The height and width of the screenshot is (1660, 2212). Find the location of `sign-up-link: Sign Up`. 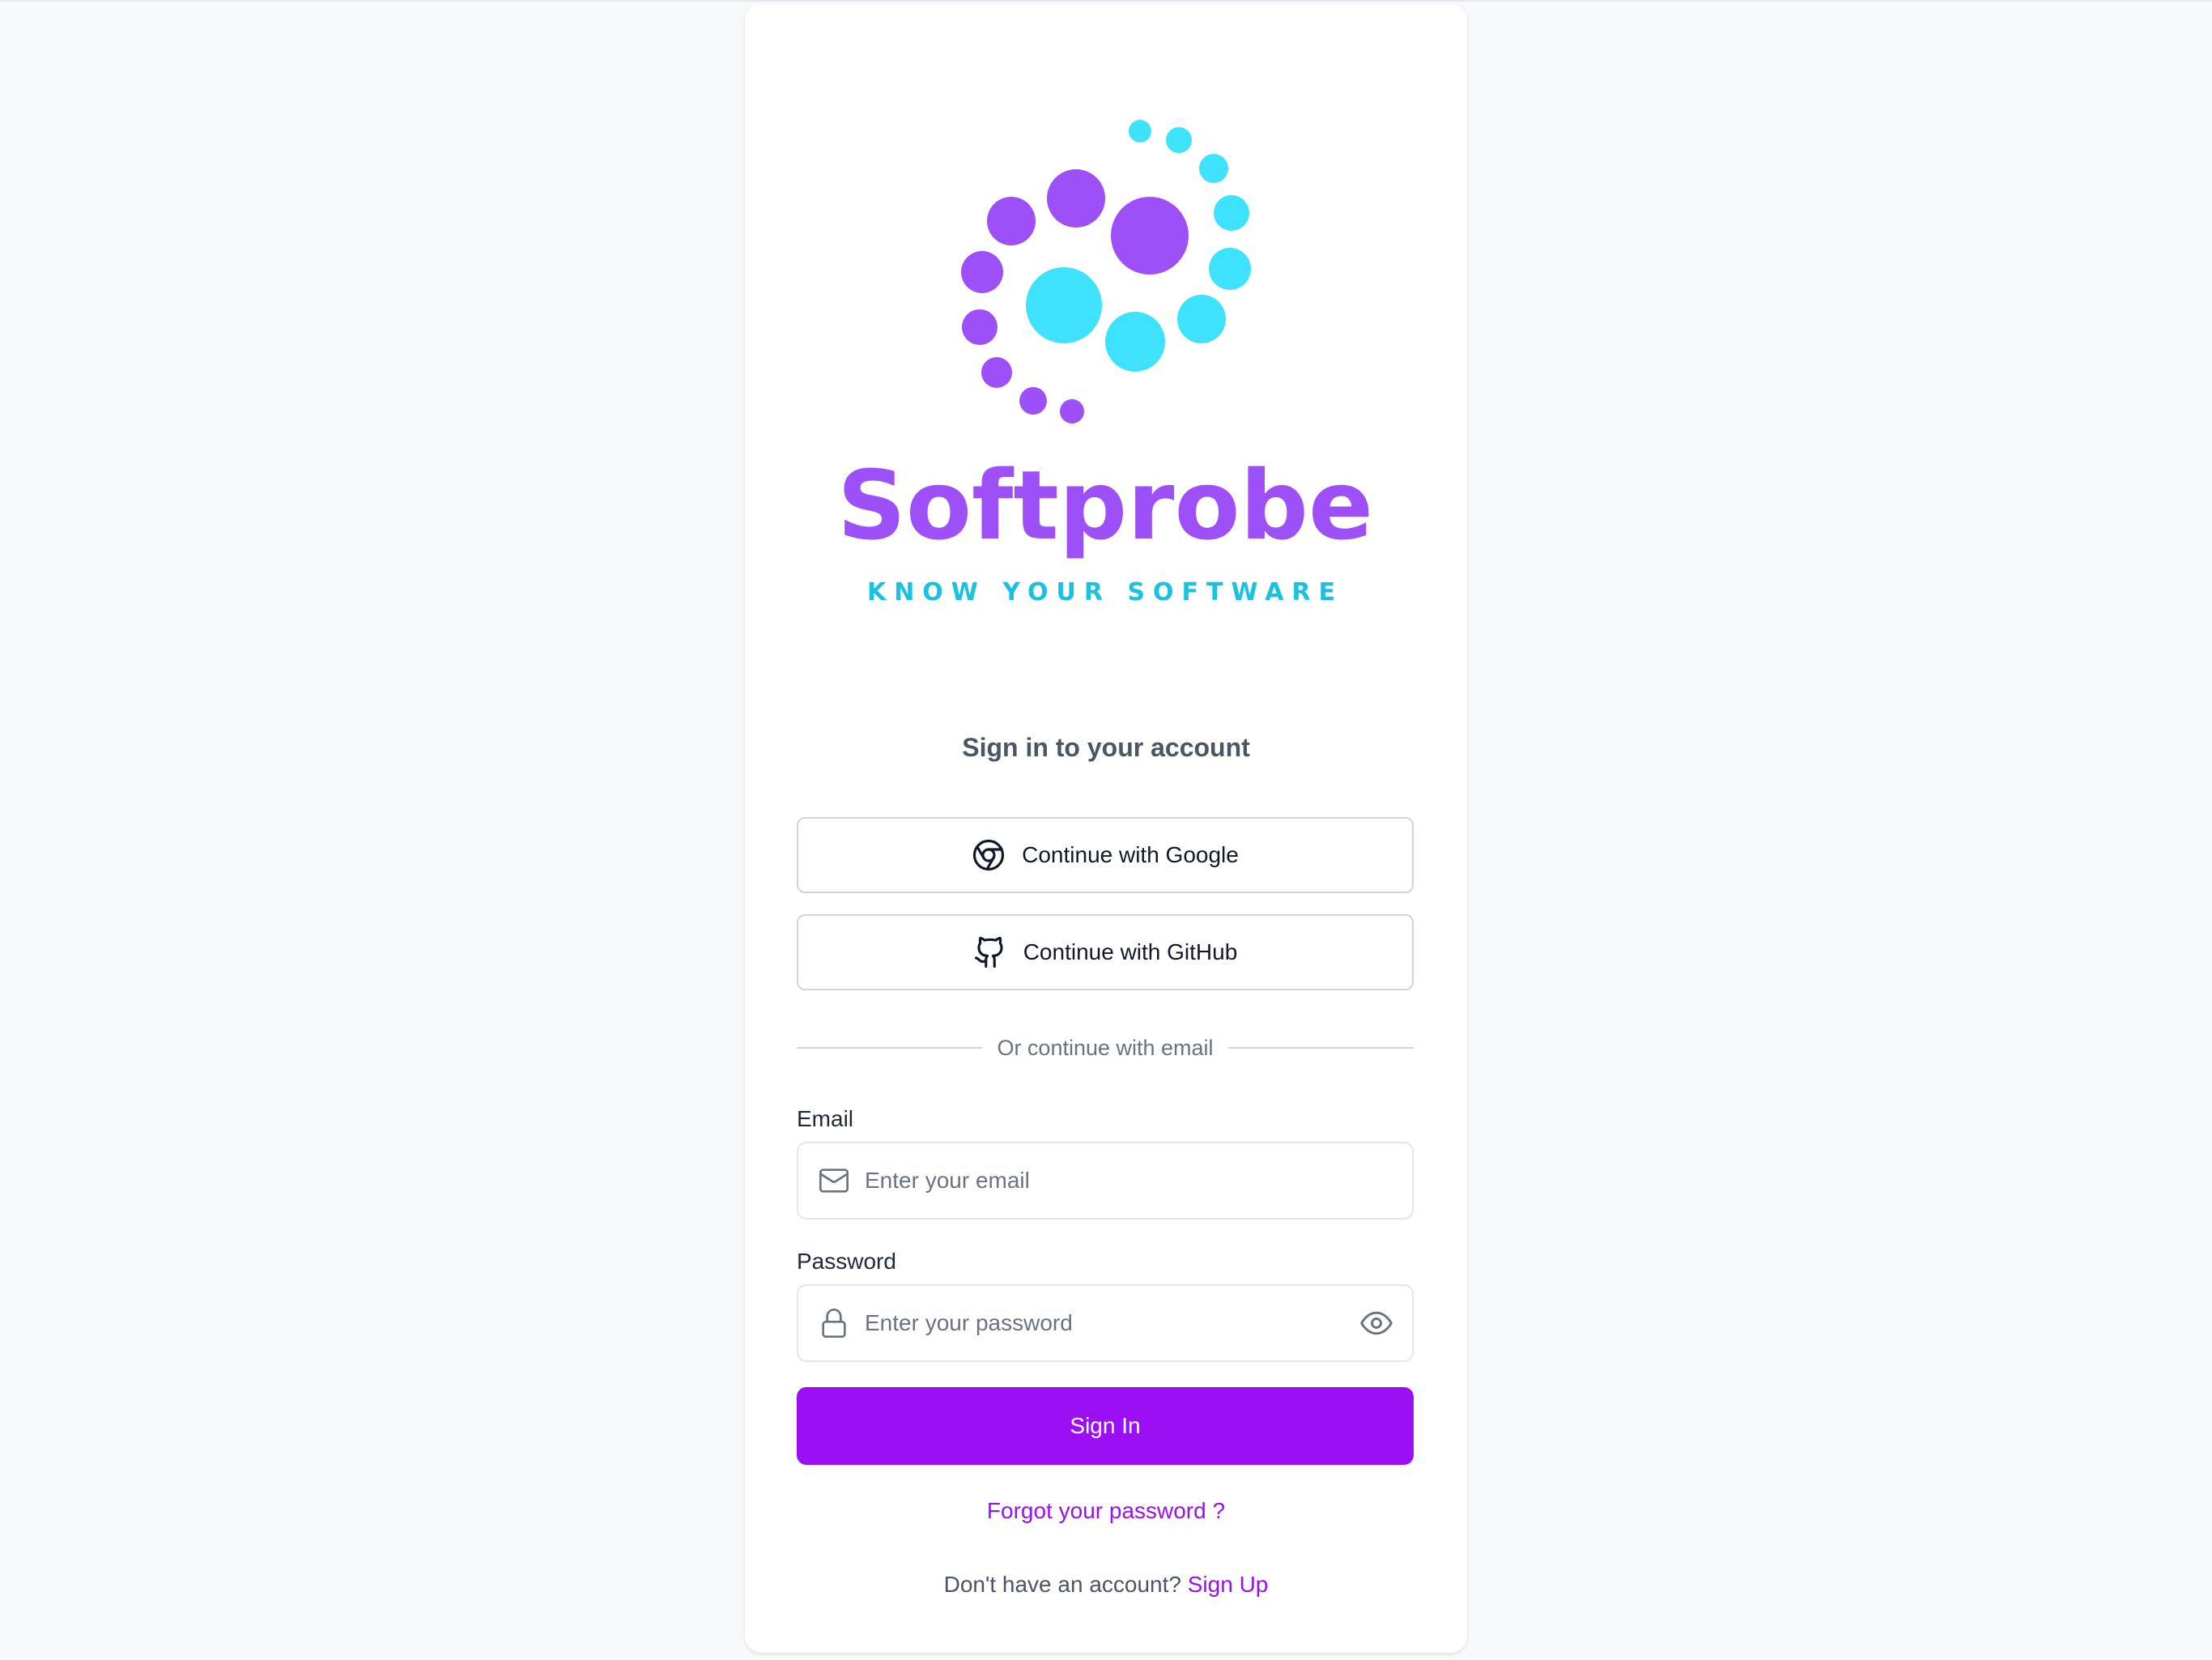

sign-up-link: Sign Up is located at coordinates (1229, 1584).